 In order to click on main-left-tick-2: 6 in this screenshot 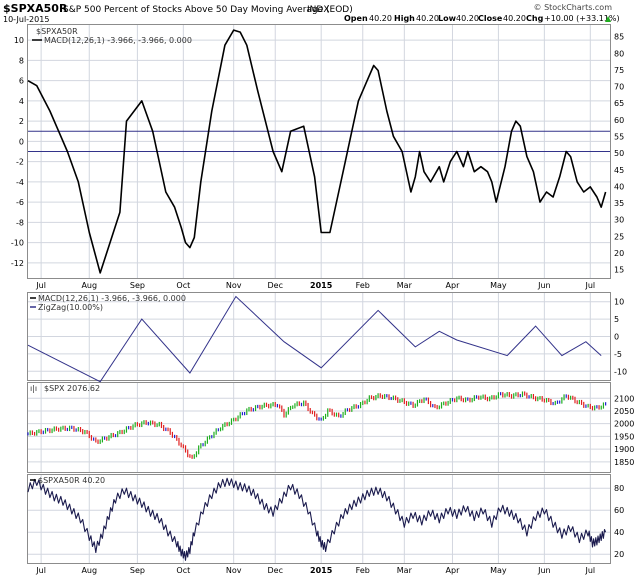, I will do `click(21, 81)`.